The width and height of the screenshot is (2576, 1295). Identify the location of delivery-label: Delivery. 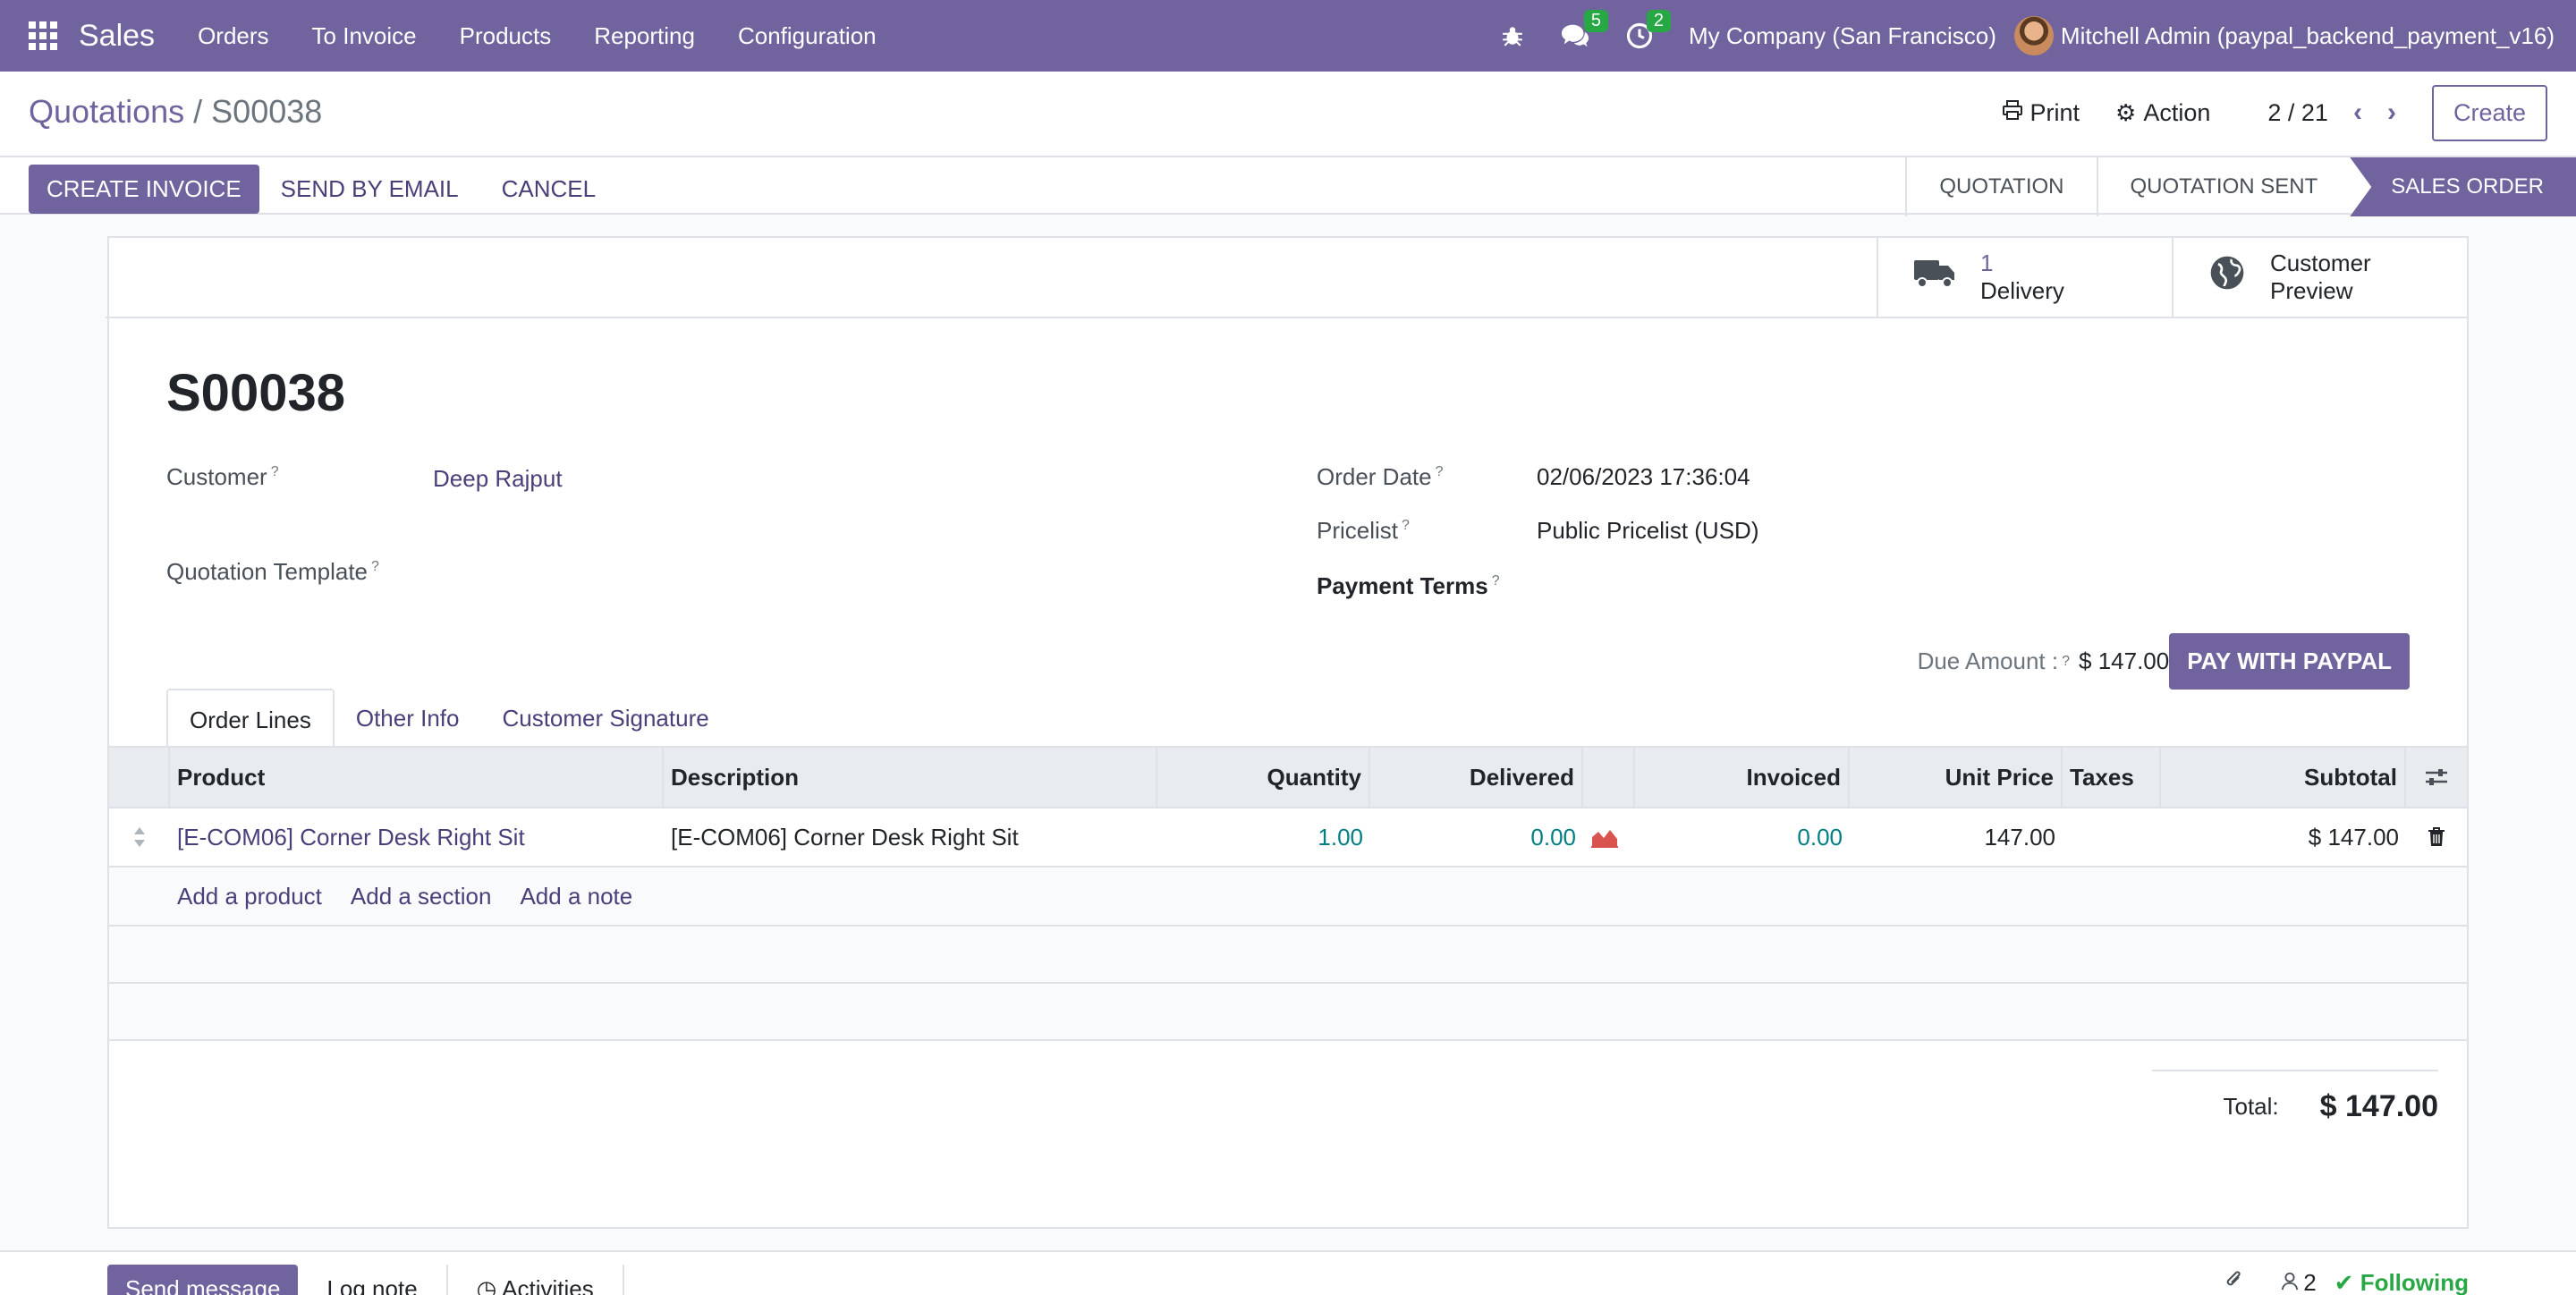
(2022, 290).